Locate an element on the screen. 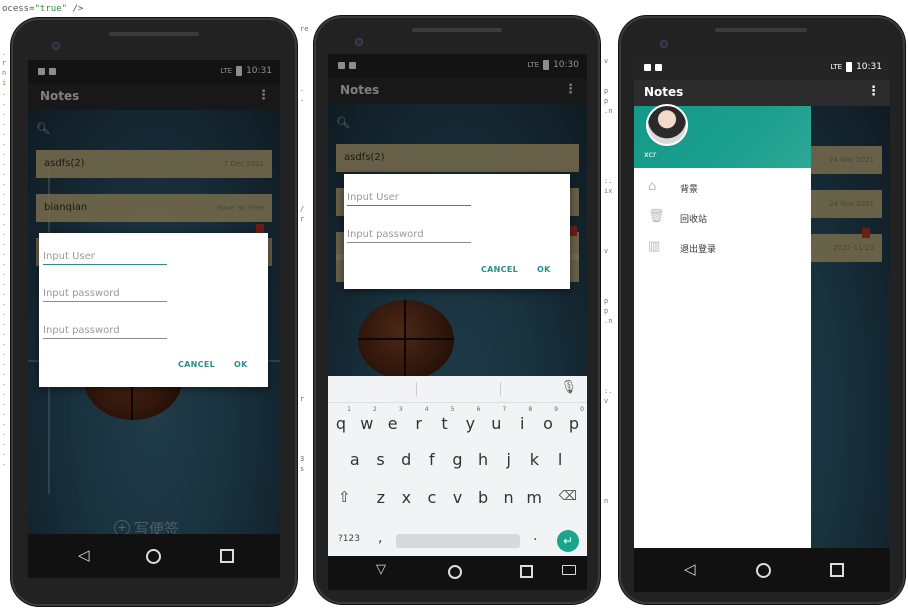 This screenshot has height=610, width=908. key-k: k is located at coordinates (534, 459).